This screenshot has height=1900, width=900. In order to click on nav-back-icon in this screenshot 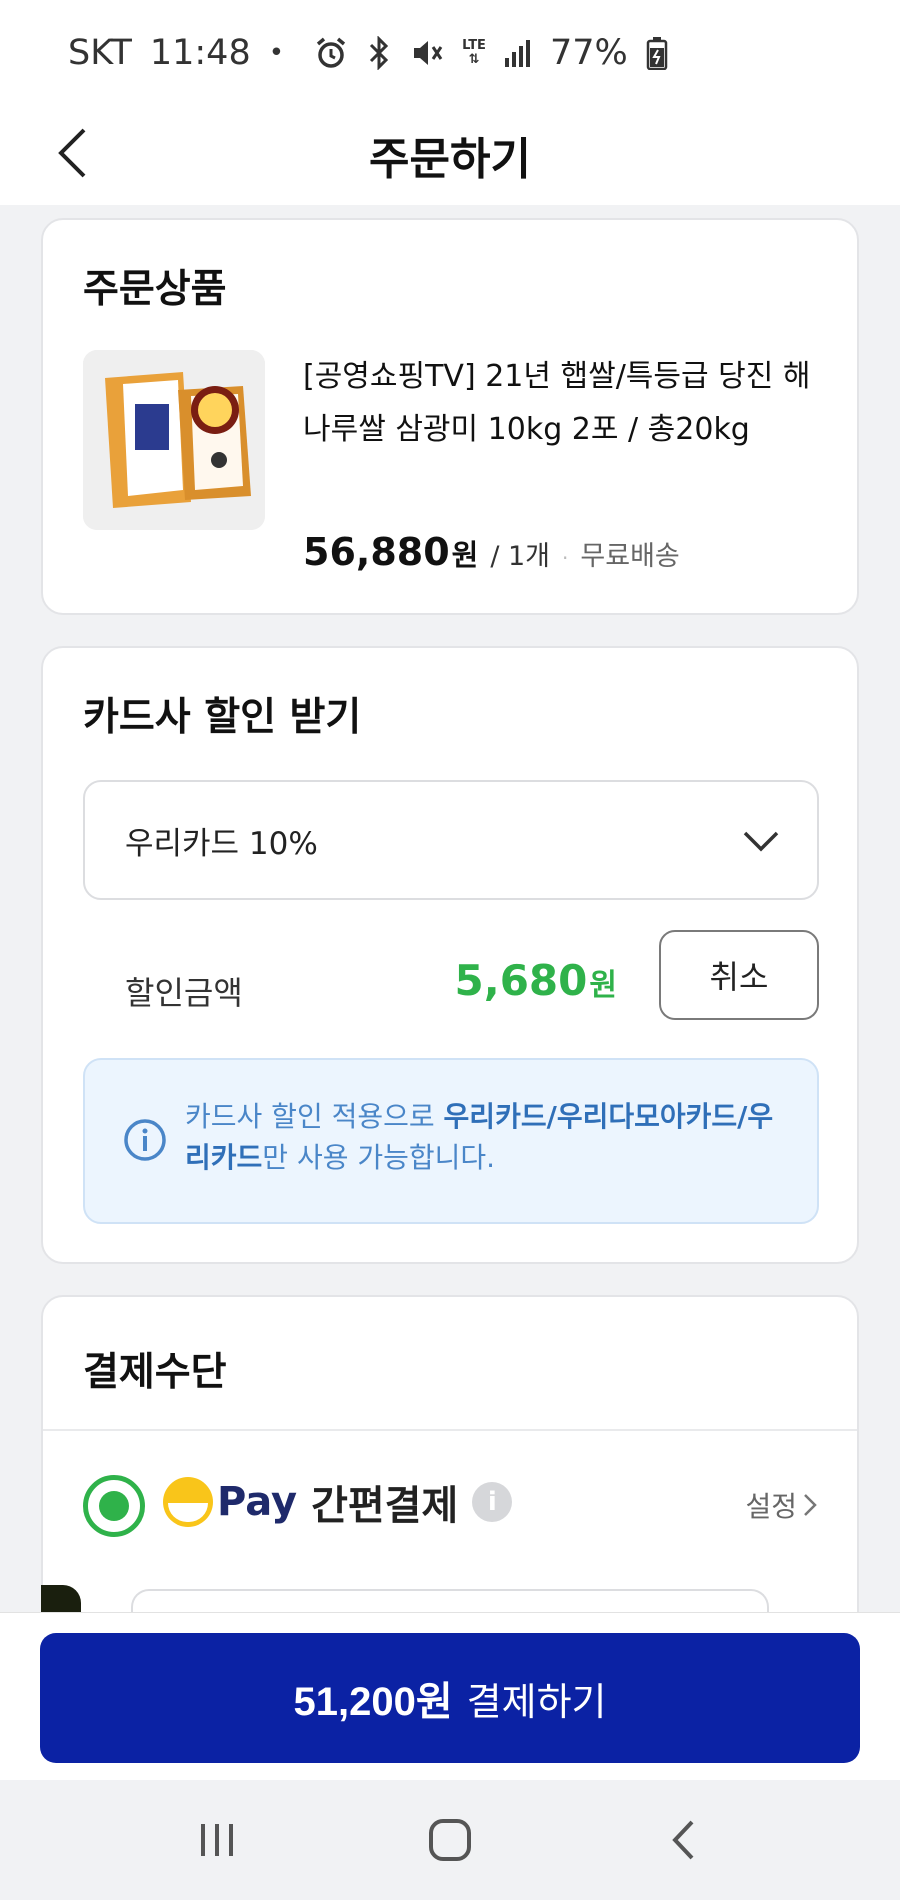, I will do `click(683, 1840)`.